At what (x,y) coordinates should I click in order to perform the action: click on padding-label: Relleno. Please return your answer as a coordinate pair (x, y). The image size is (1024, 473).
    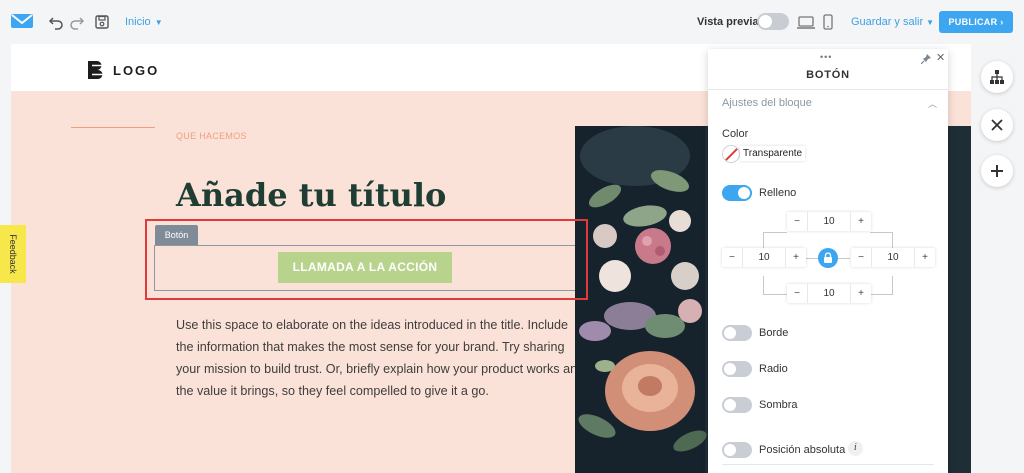
    Looking at the image, I should click on (778, 193).